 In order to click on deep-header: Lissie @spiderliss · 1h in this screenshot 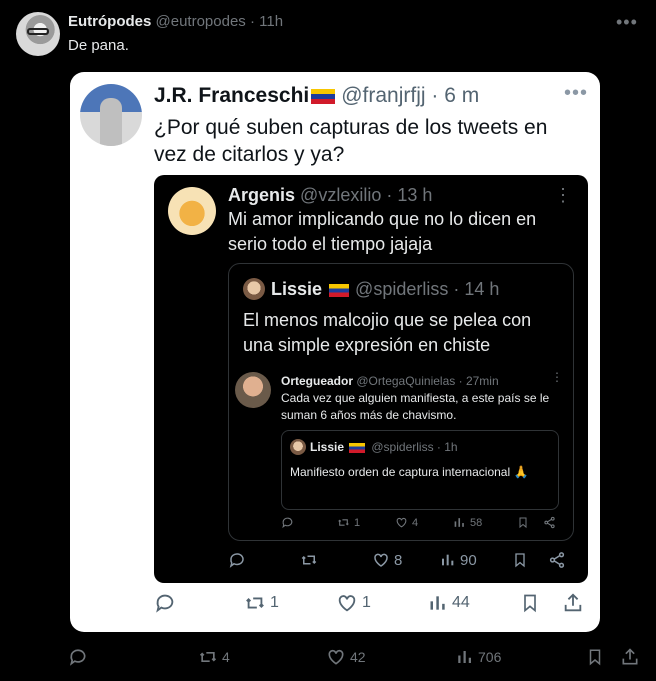, I will do `click(384, 447)`.